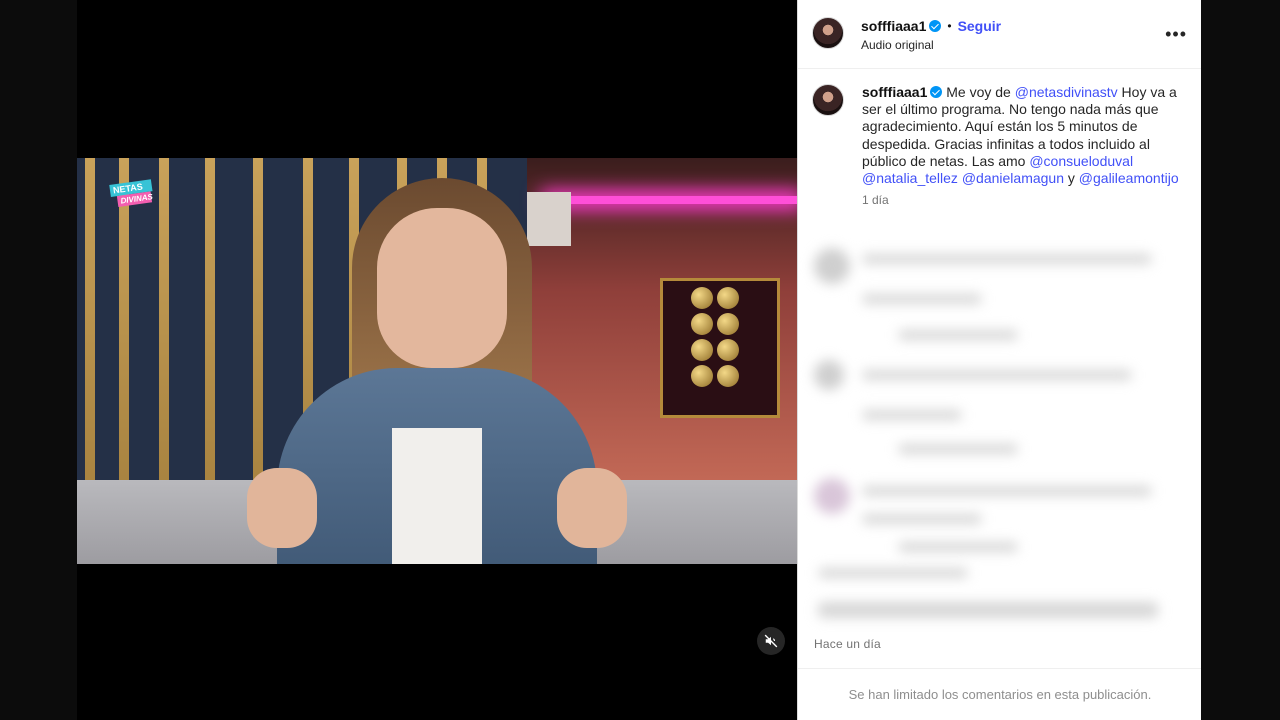  What do you see at coordinates (894, 92) in the screenshot?
I see `caption-username: sofffiaaa1` at bounding box center [894, 92].